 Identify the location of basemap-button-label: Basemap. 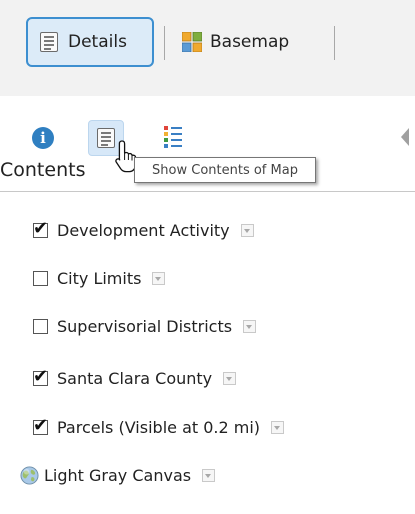
(250, 42).